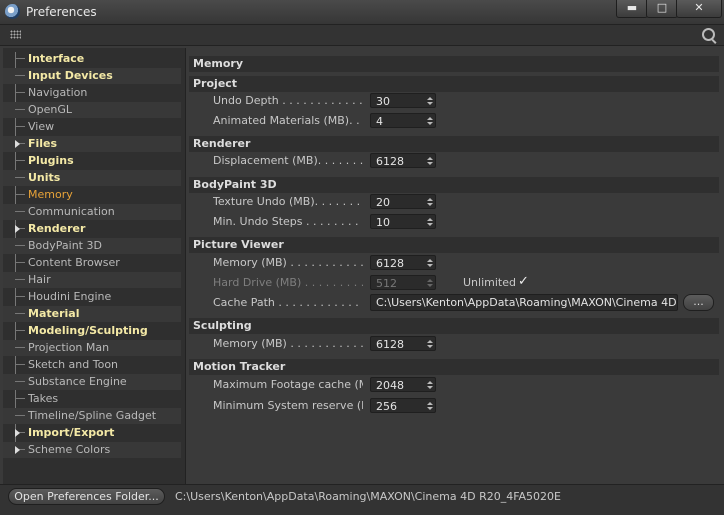  I want to click on sidebar-item-scheme-colors: Scheme Colors, so click(92, 450).